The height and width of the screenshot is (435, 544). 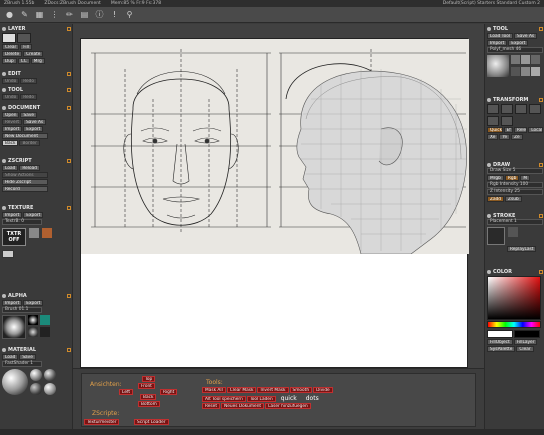 What do you see at coordinates (69, 15) in the screenshot?
I see `pen-icon: ✏` at bounding box center [69, 15].